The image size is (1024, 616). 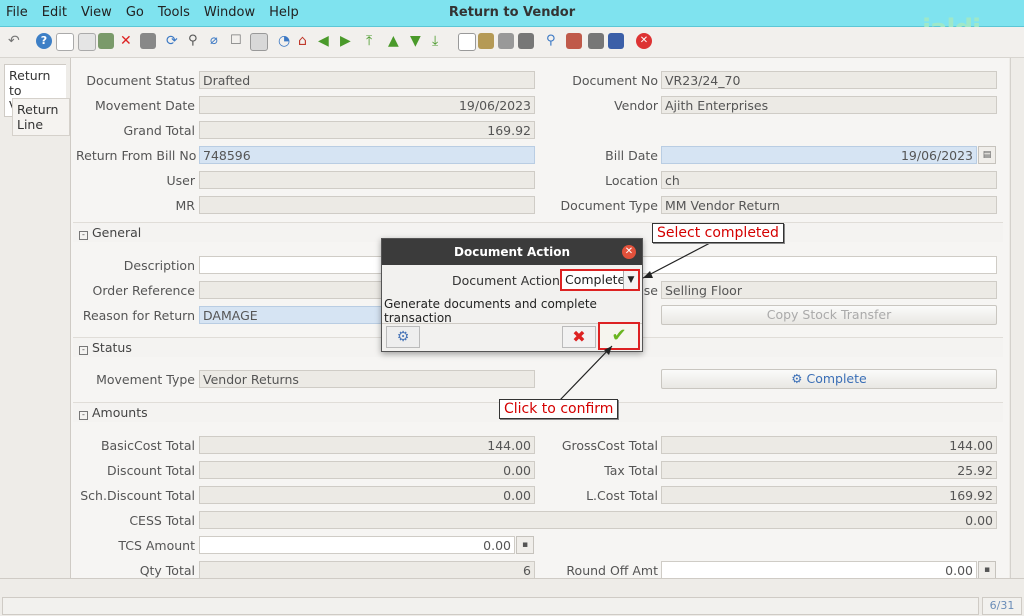 What do you see at coordinates (718, 233) in the screenshot?
I see `select-completed-callout: Select completed` at bounding box center [718, 233].